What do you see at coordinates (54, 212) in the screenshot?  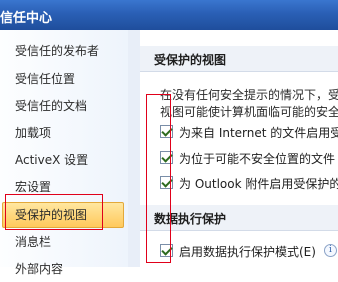 I see `highlight-box-sidebar` at bounding box center [54, 212].